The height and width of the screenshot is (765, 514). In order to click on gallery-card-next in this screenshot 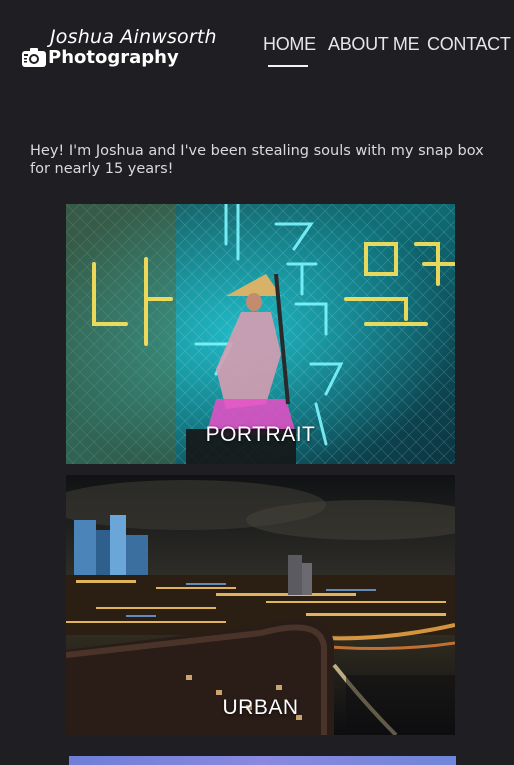, I will do `click(262, 760)`.